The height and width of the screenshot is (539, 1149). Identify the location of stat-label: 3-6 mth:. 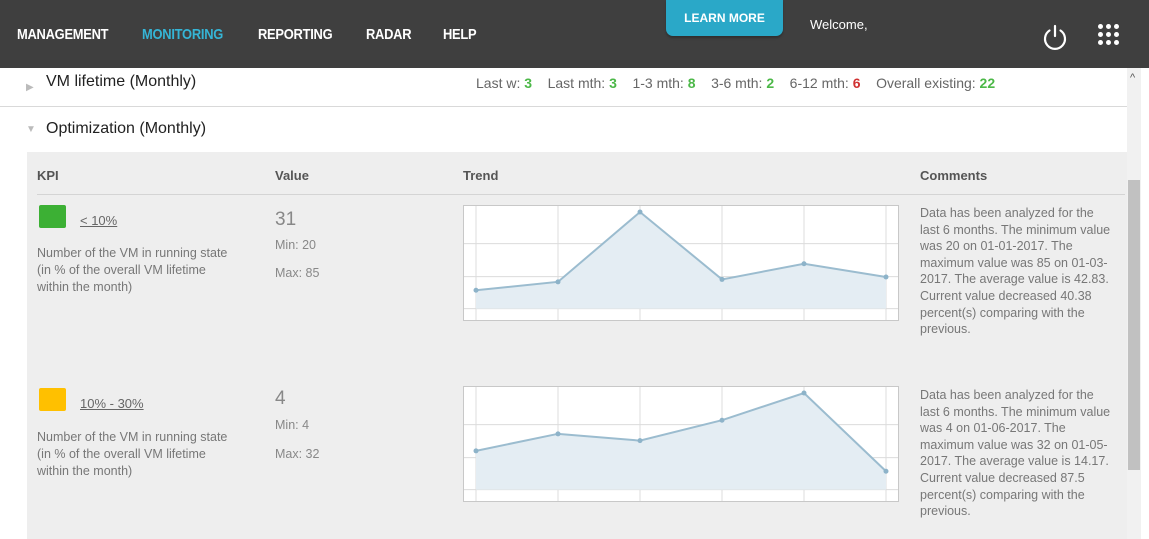
(737, 83).